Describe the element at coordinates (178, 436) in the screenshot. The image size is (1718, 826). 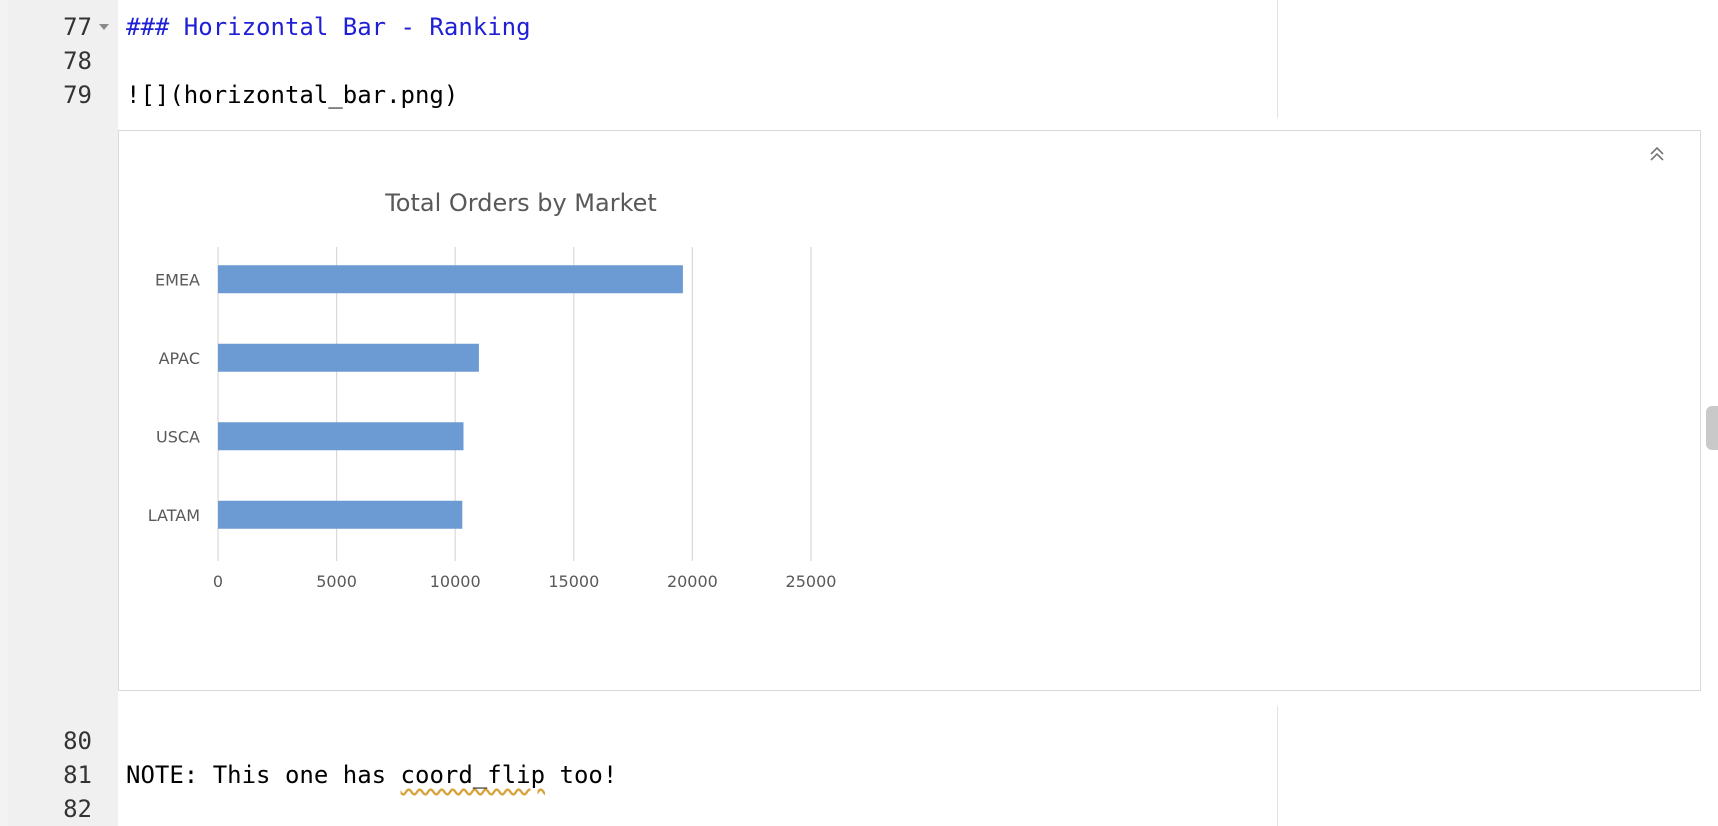
I see `y-tick-label: USCA` at that location.